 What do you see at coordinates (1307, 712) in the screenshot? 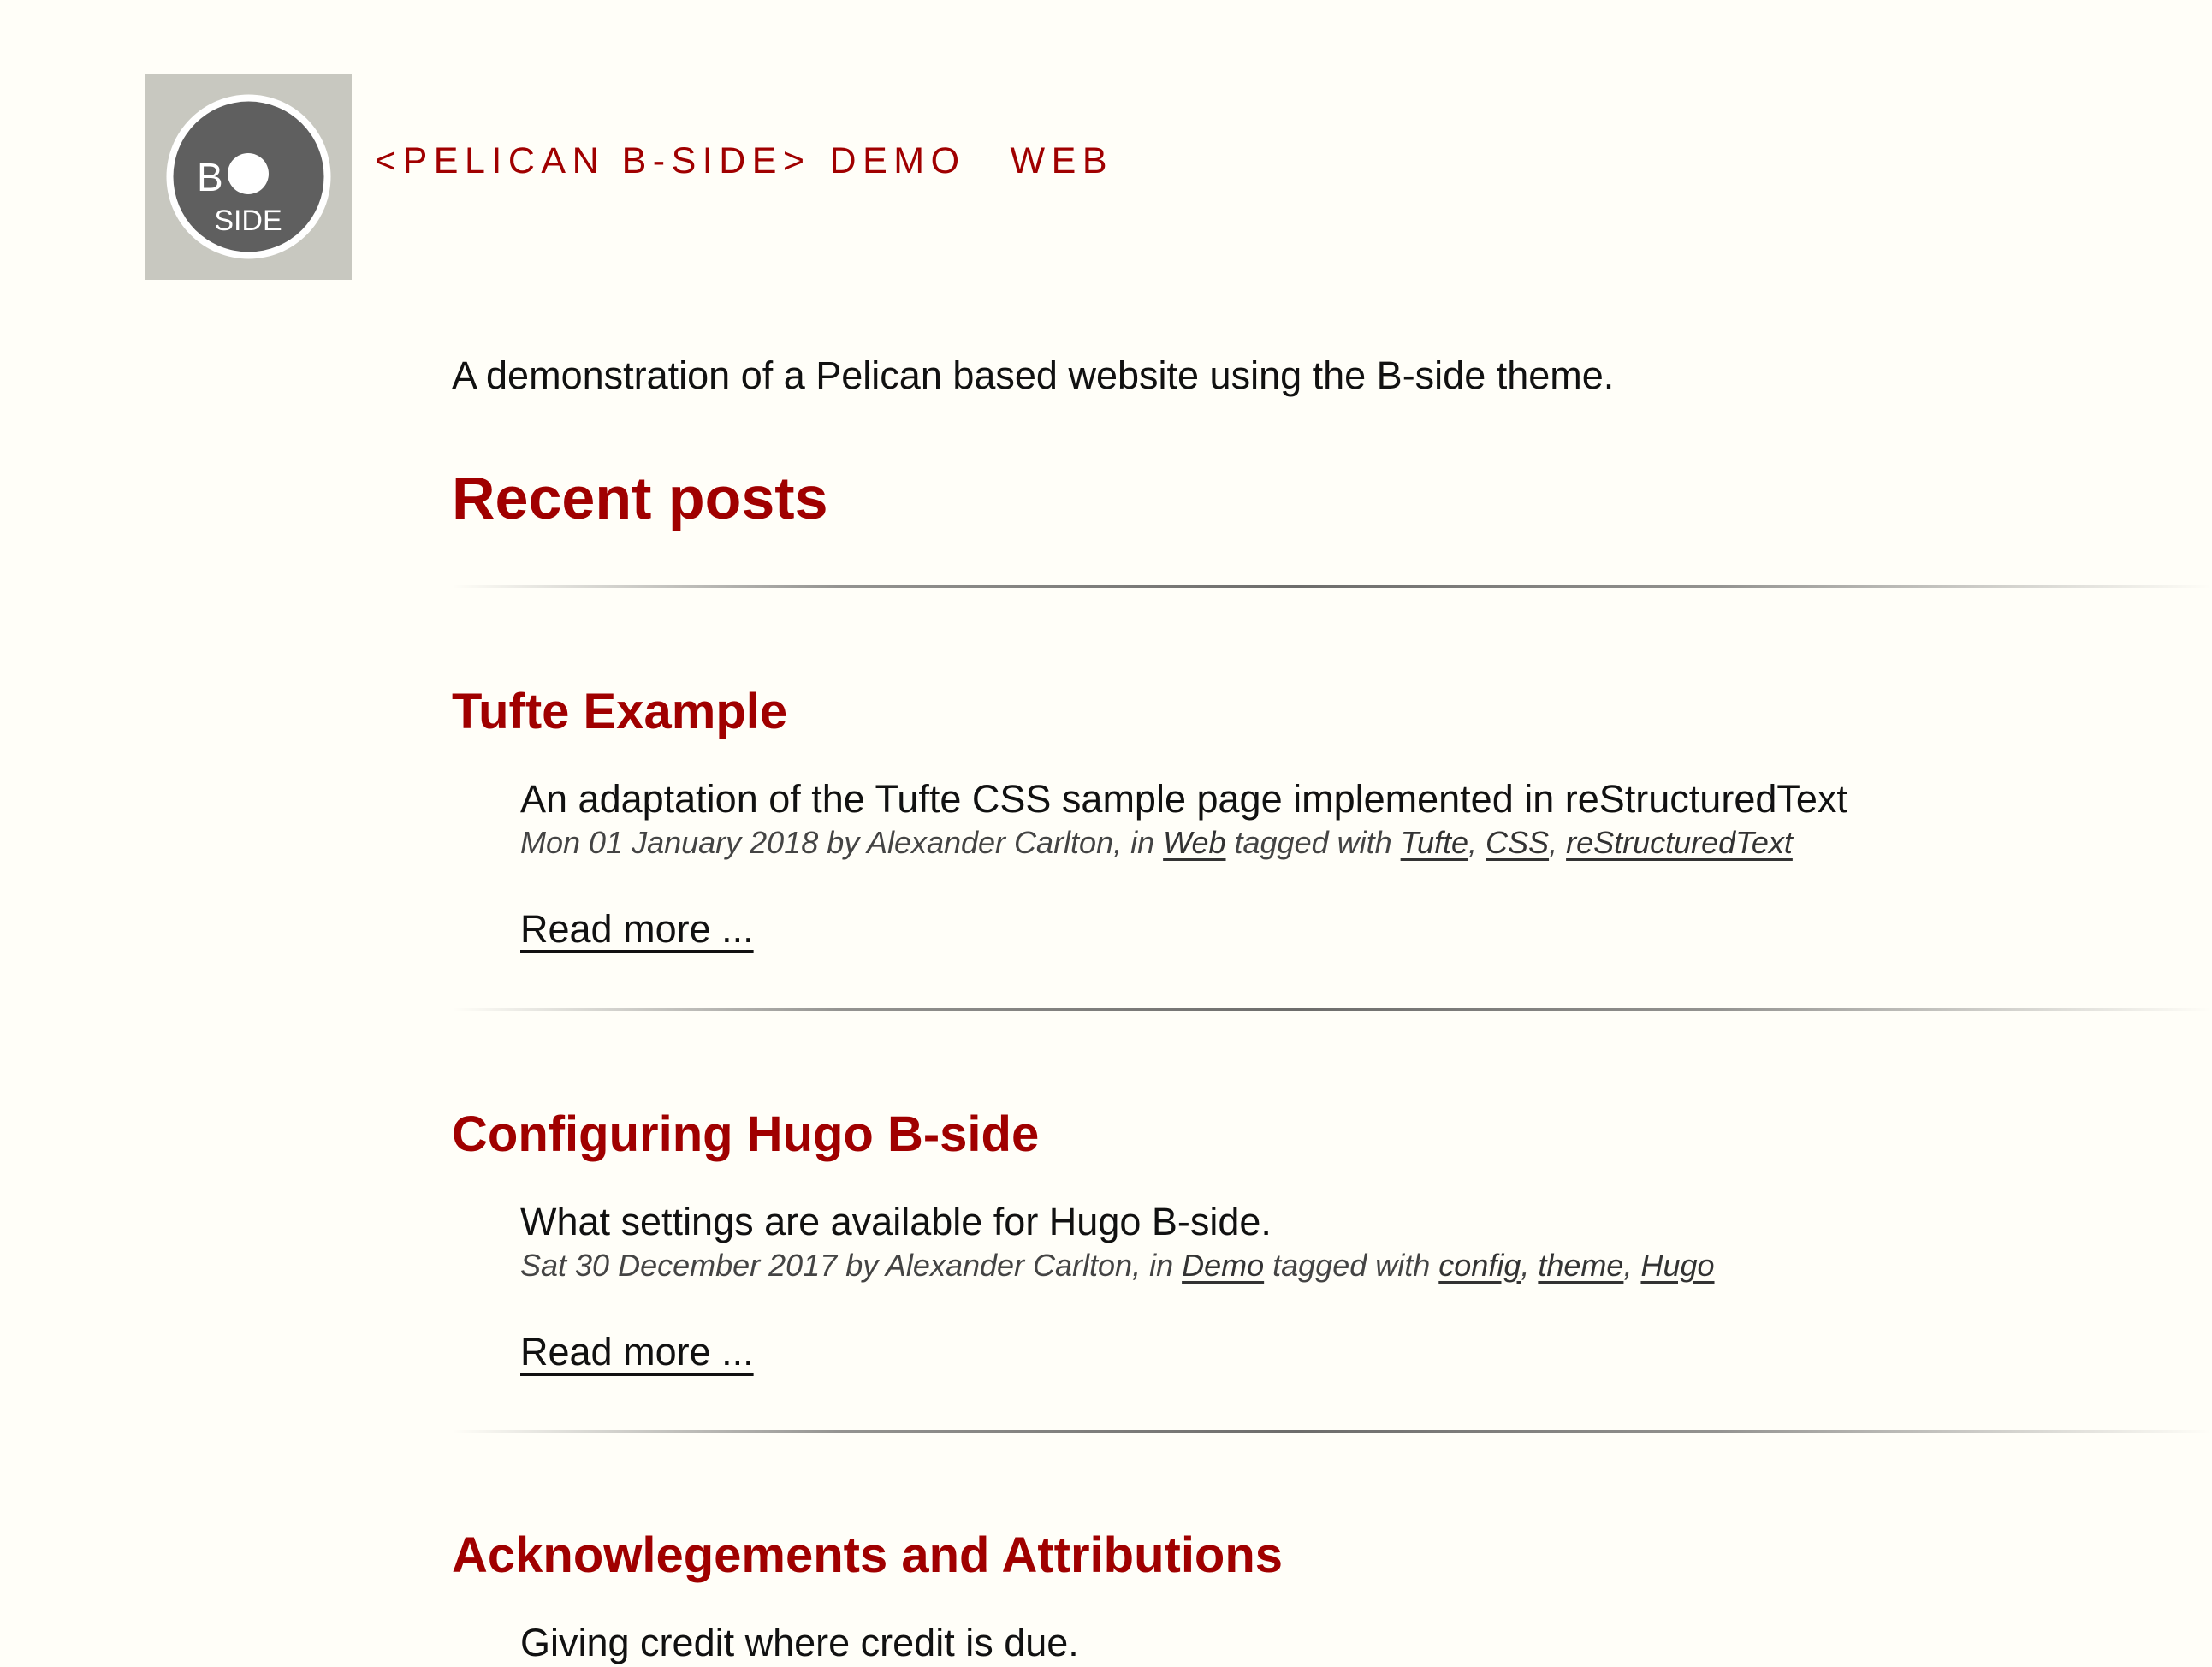
I see `post-title: Tufte Example` at bounding box center [1307, 712].